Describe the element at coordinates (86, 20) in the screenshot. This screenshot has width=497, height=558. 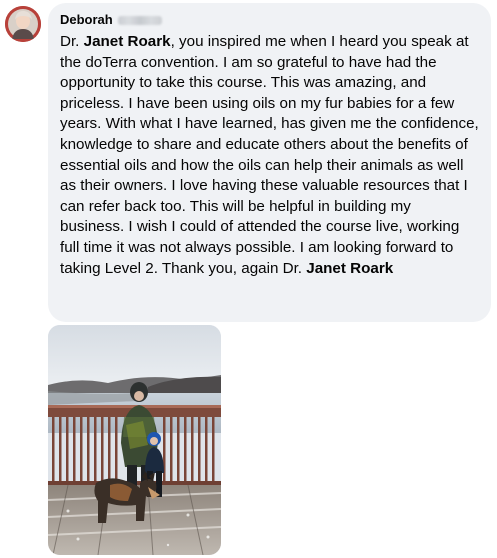
I see `author-first-name: Deborah` at that location.